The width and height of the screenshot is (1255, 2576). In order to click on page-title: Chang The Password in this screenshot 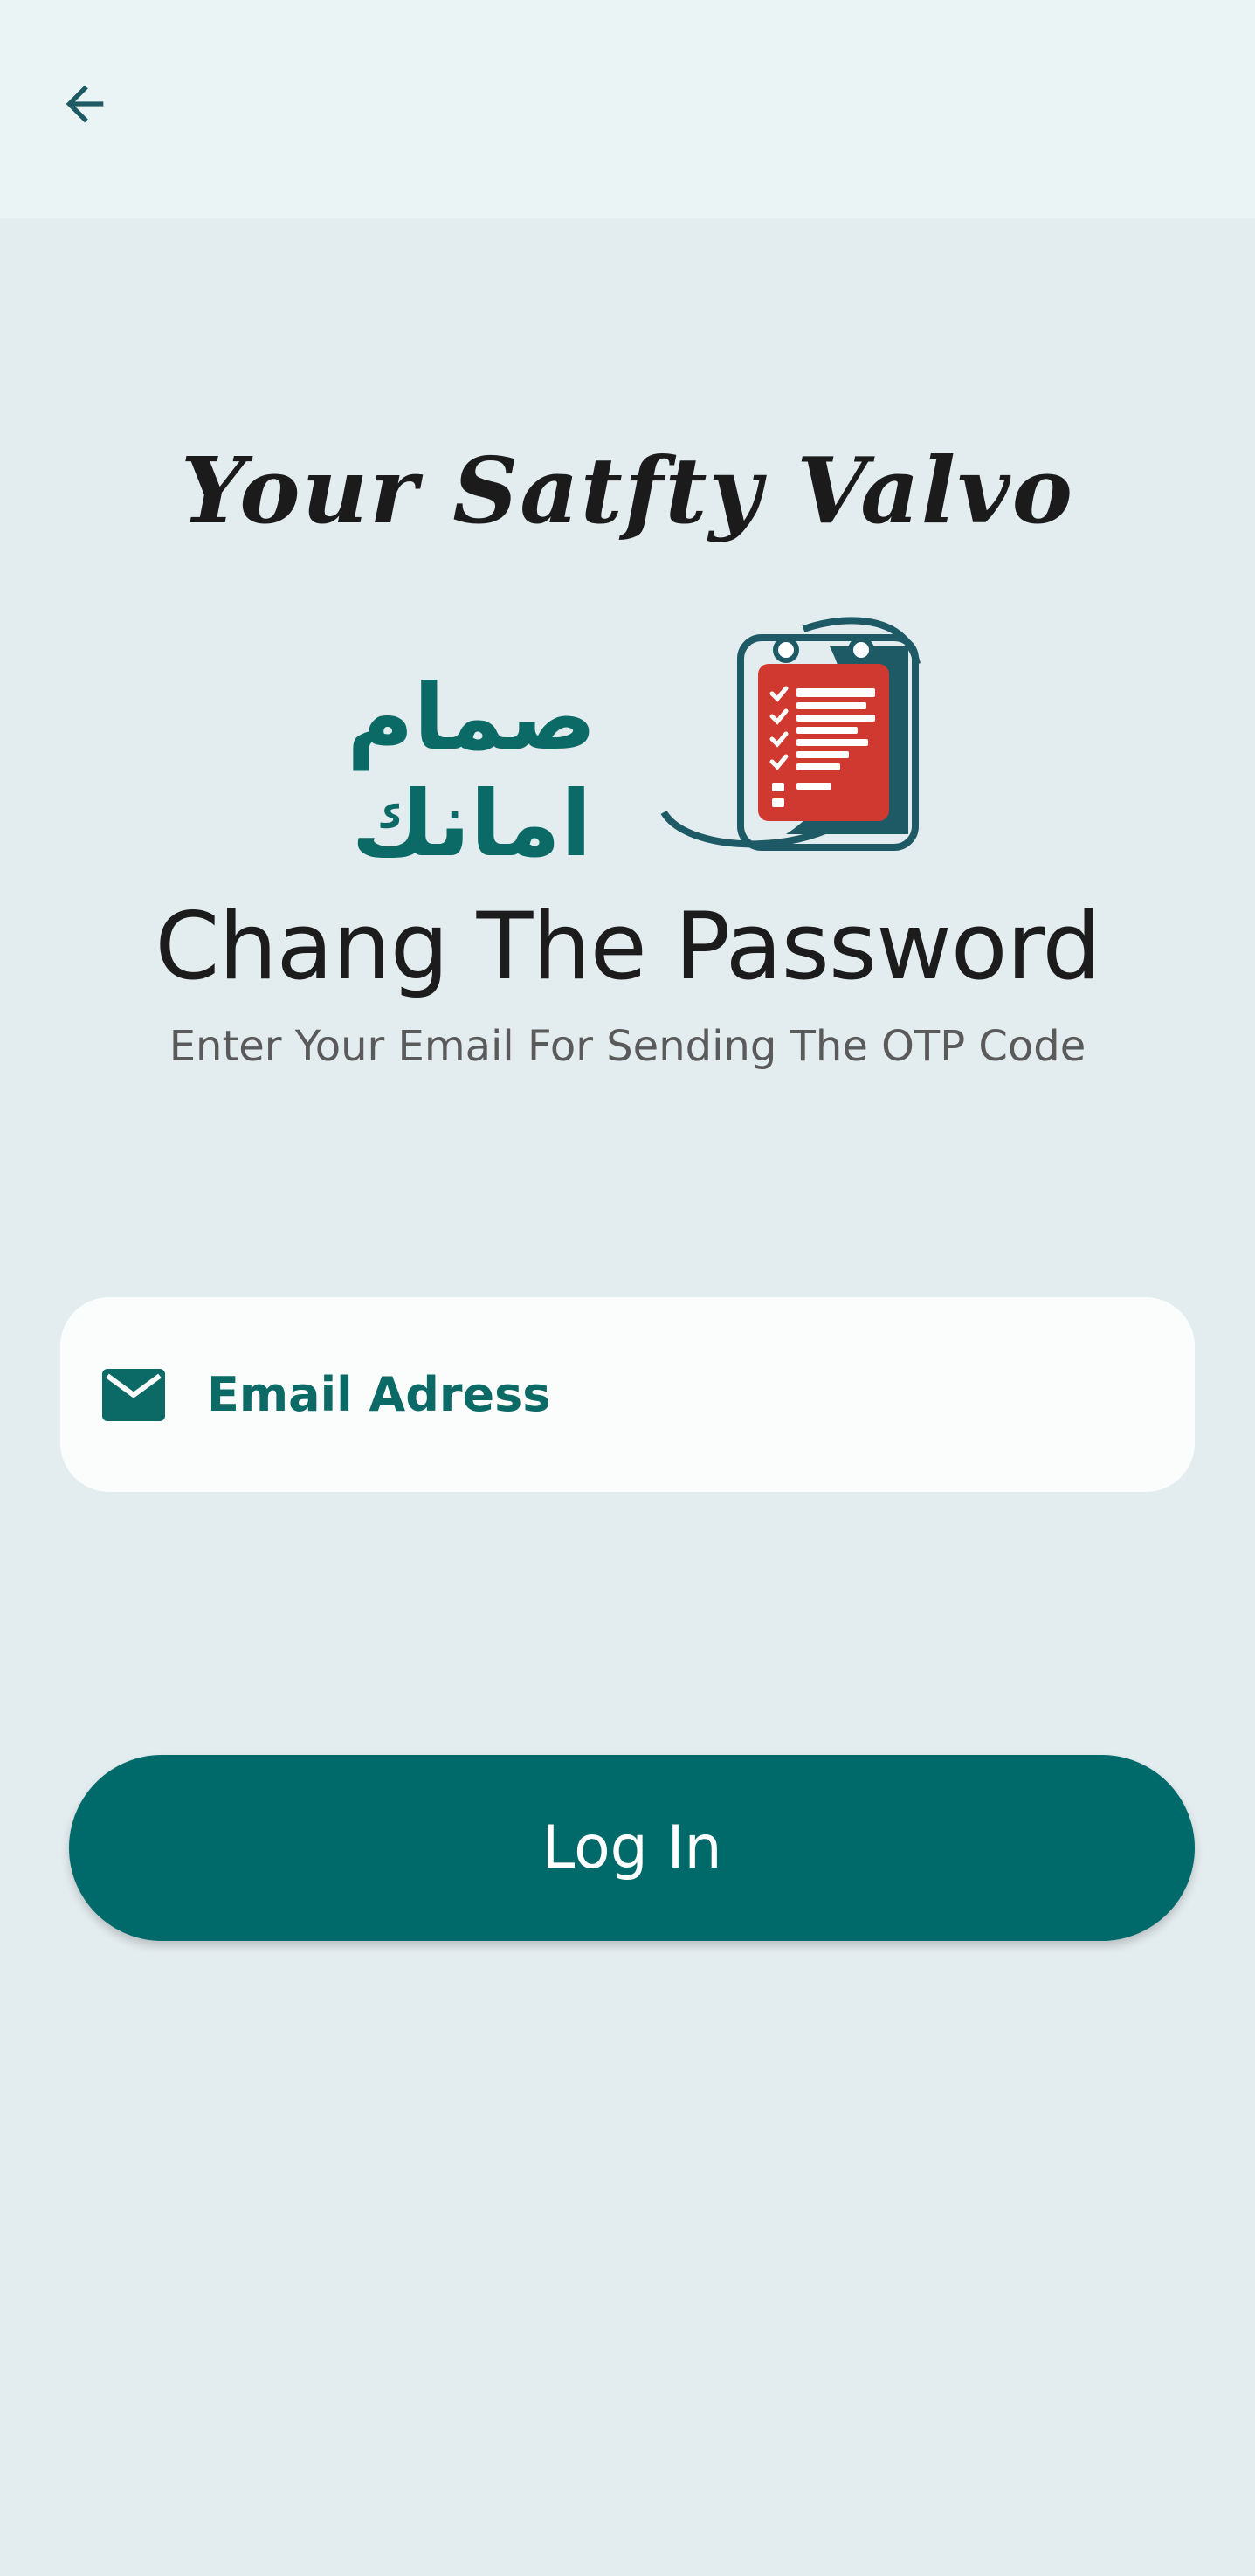, I will do `click(627, 946)`.